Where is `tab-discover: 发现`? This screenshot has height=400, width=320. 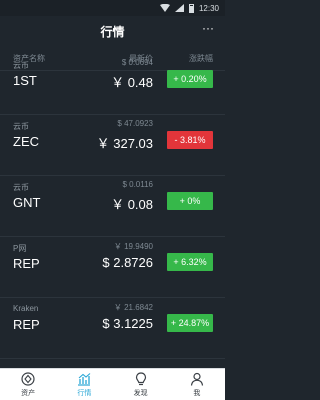
tab-discover: 发现 is located at coordinates (141, 384).